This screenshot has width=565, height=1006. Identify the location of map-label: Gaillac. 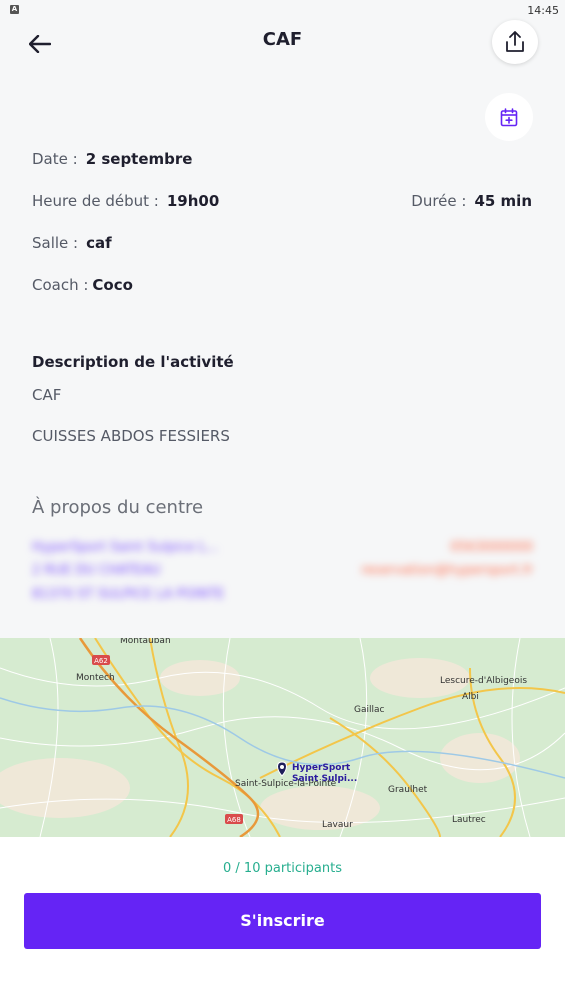
(369, 710).